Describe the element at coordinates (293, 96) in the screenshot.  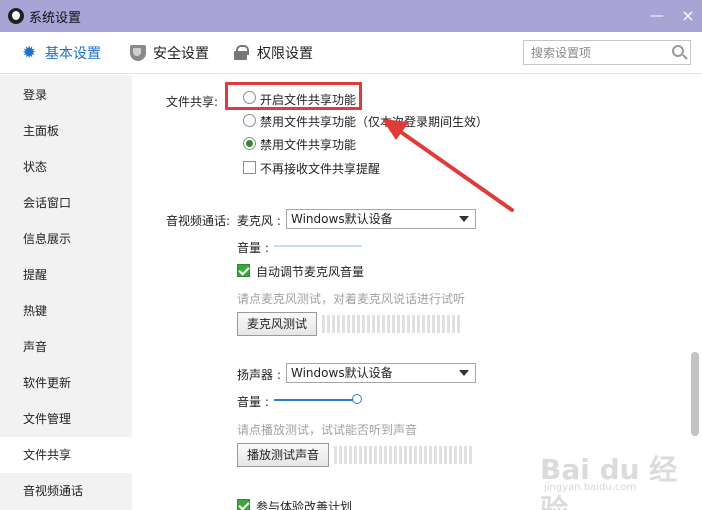
I see `highlight-box` at that location.